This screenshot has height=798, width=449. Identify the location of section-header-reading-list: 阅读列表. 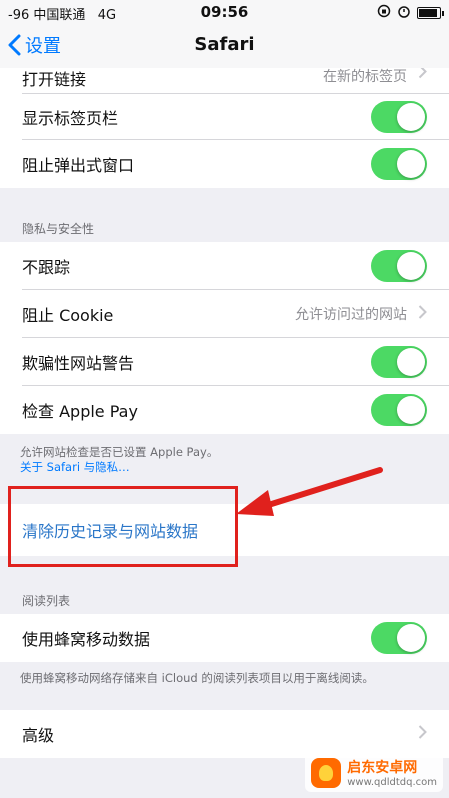
(46, 601).